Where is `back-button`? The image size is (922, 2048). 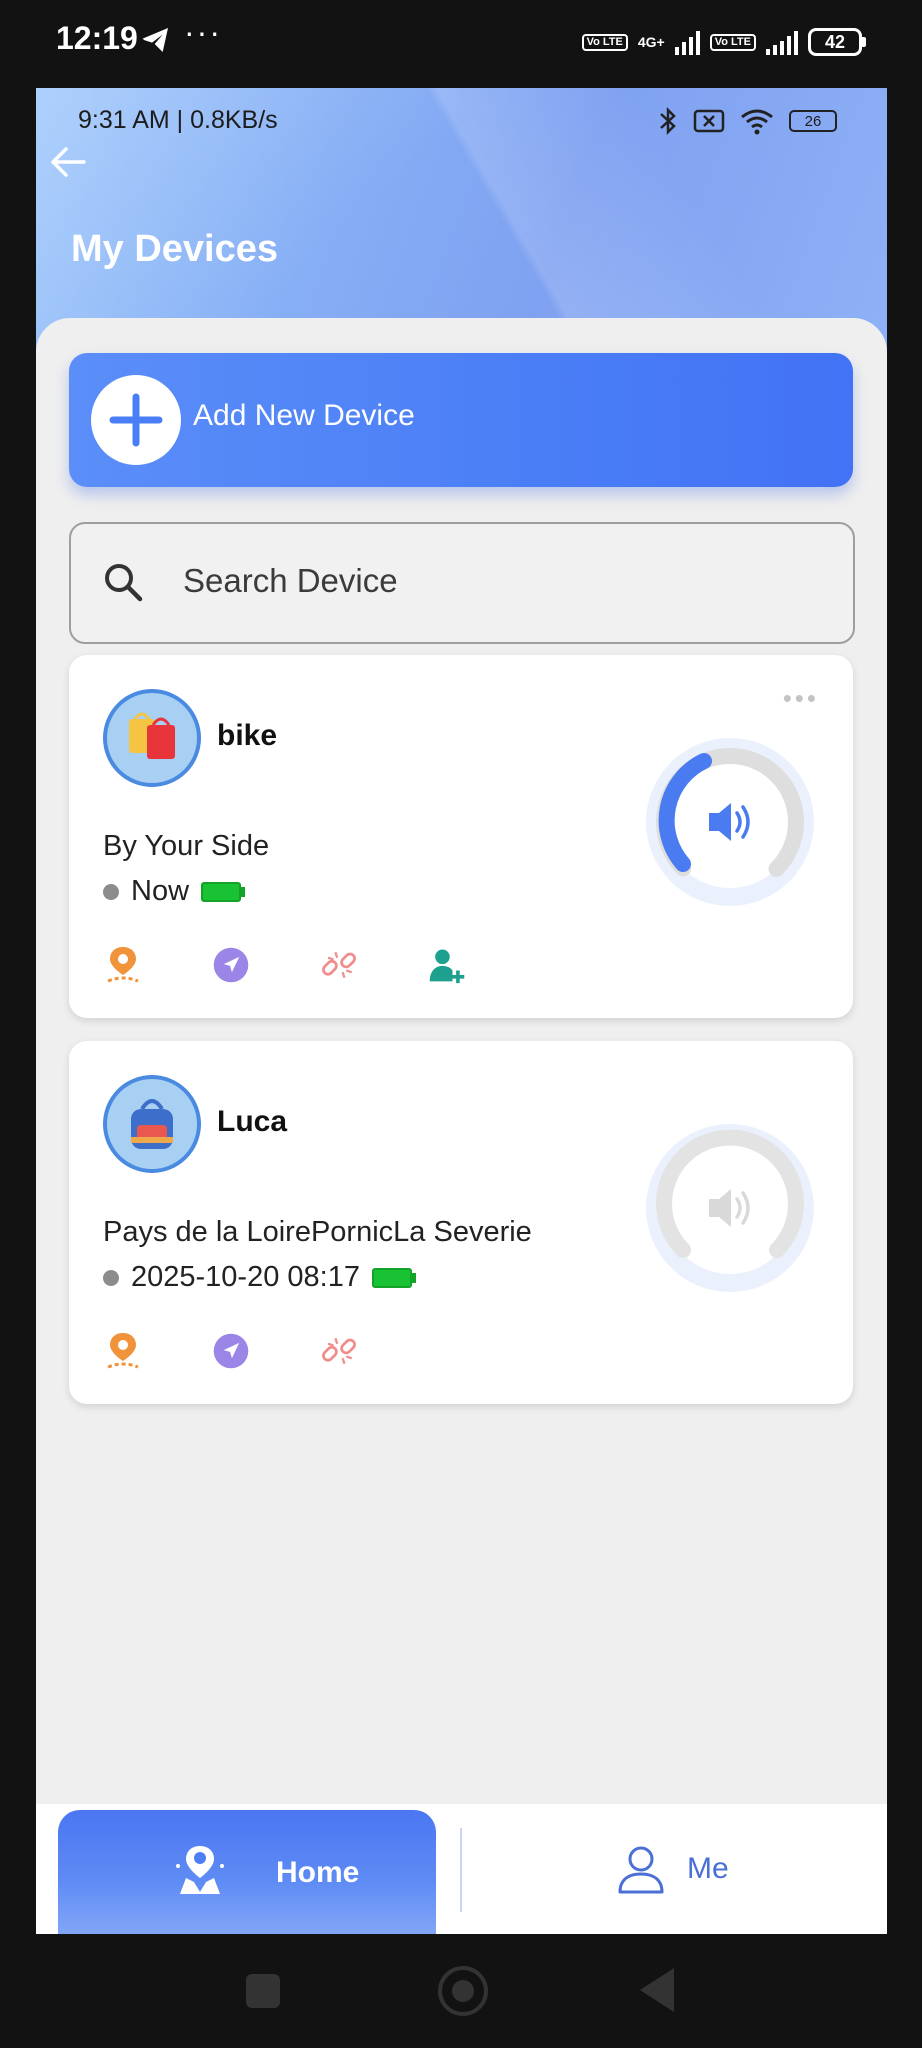
back-button is located at coordinates (657, 1990).